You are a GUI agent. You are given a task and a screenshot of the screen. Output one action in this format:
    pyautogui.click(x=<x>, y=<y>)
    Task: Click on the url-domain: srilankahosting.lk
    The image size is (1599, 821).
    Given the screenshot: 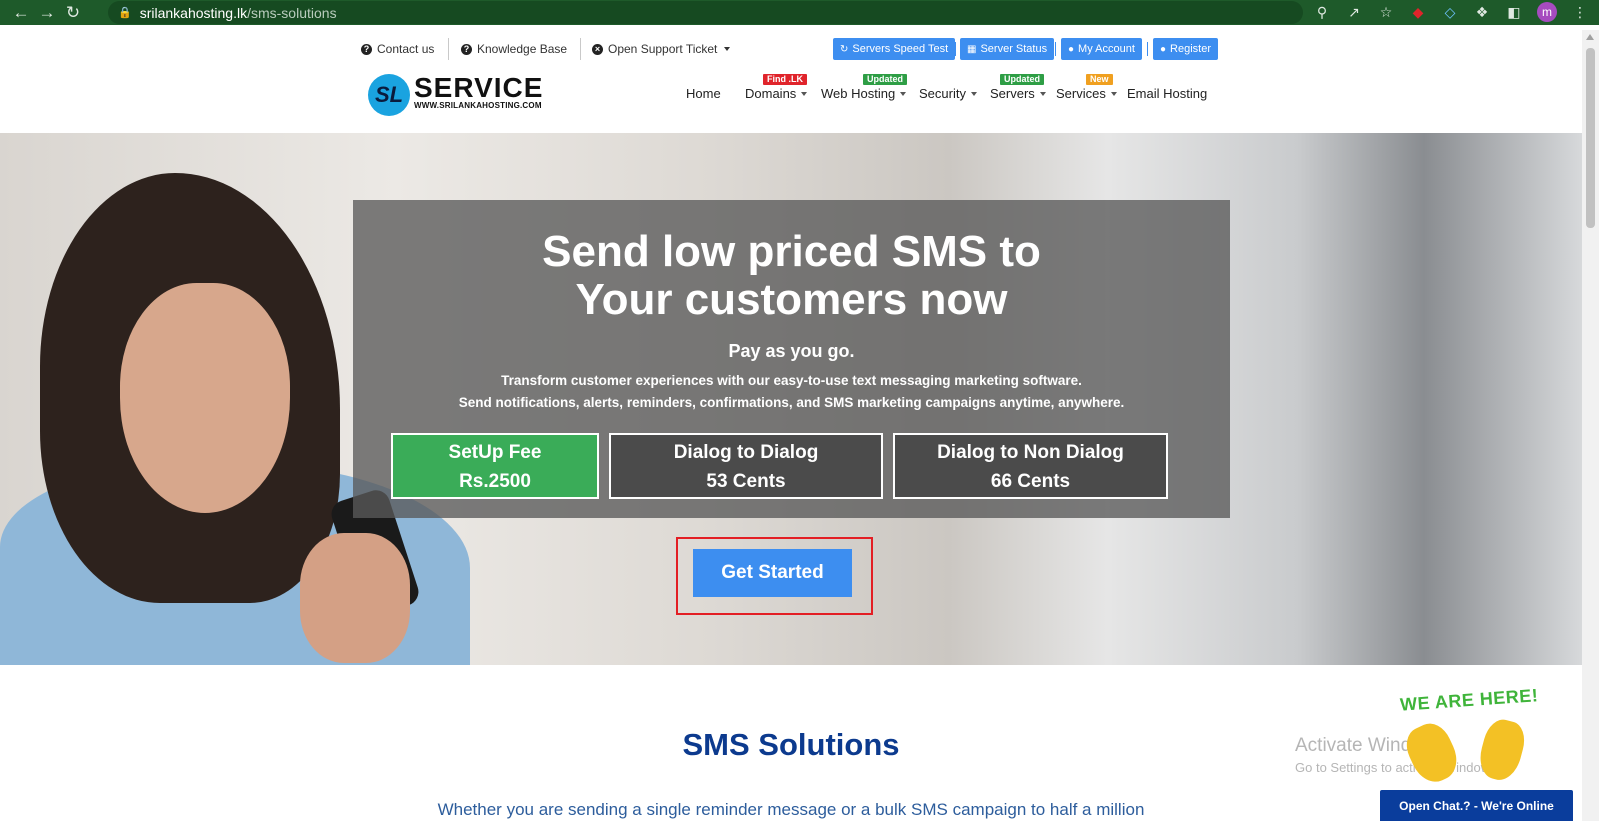 What is the action you would take?
    pyautogui.click(x=193, y=12)
    